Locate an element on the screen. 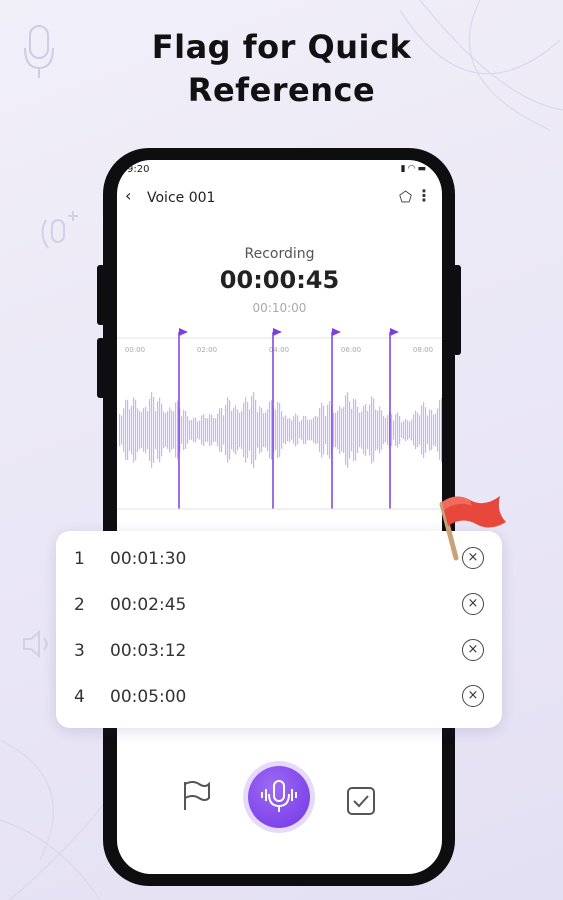 Image resolution: width=563 pixels, height=900 pixels. mic-add-decoration-icon is located at coordinates (59, 230).